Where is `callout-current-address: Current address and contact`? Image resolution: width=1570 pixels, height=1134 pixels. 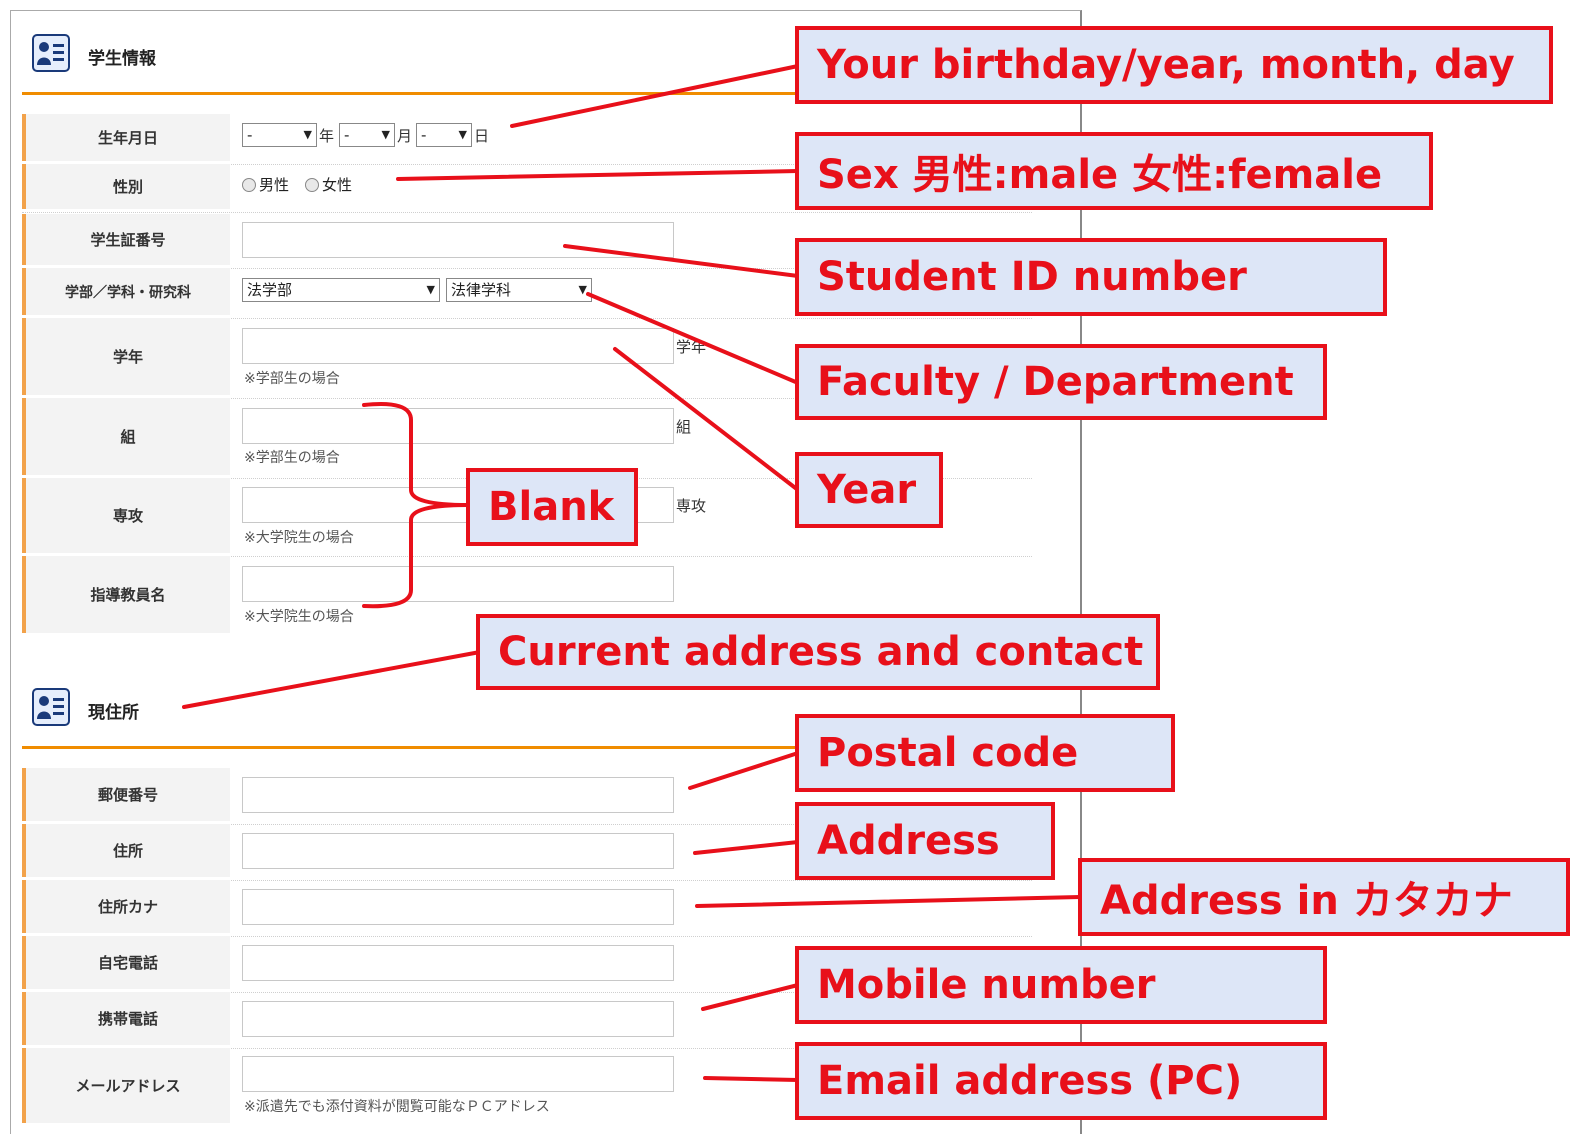 callout-current-address: Current address and contact is located at coordinates (818, 652).